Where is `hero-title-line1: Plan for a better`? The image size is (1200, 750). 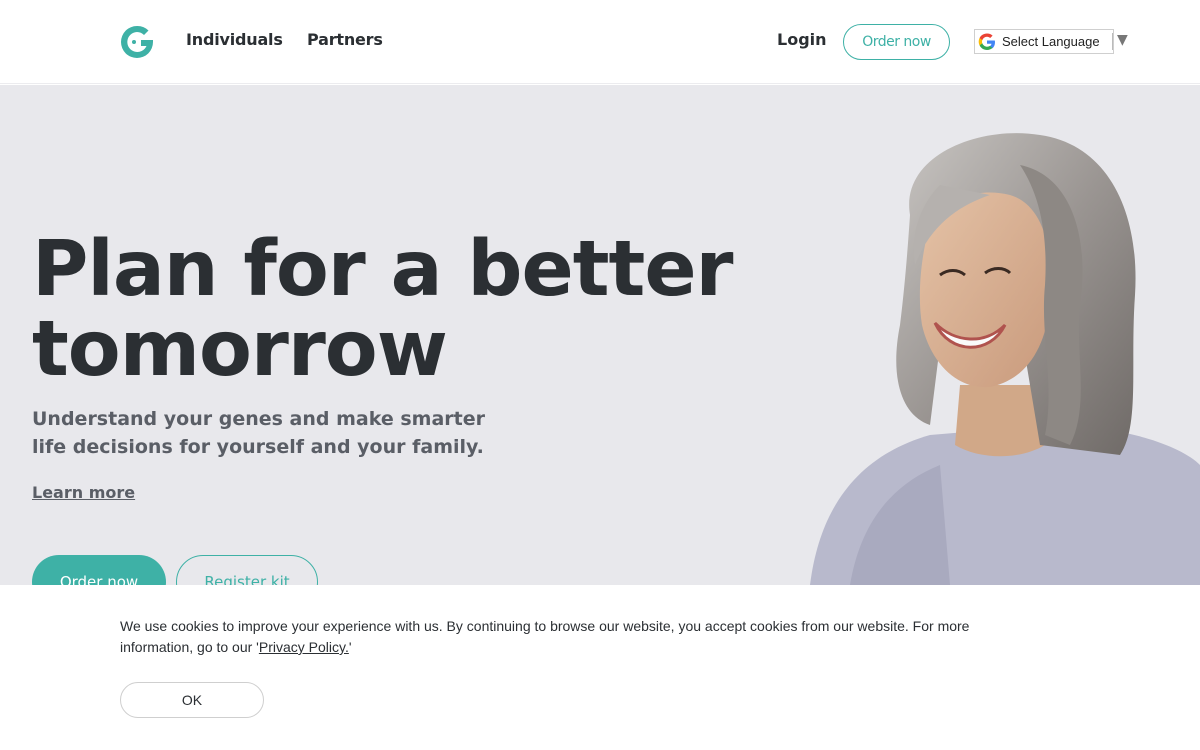
hero-title-line1: Plan for a better is located at coordinates (383, 269).